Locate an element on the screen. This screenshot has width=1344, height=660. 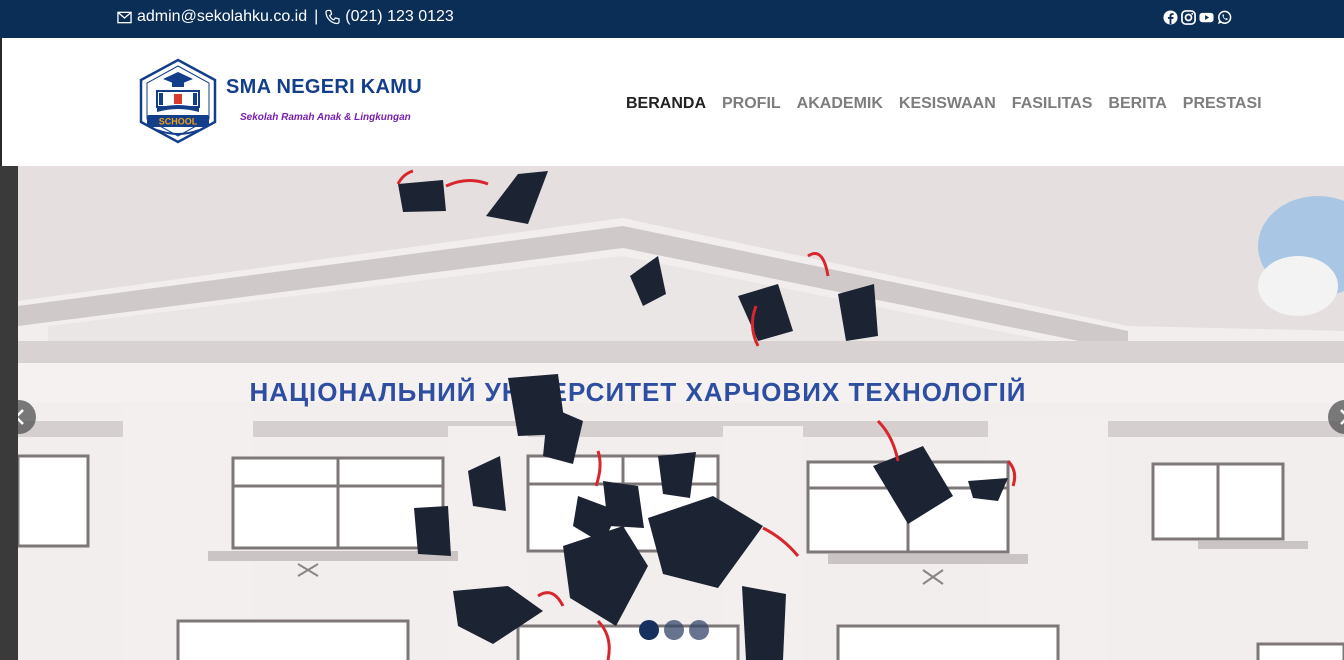
school-logo: SCHOOL is located at coordinates (178, 101).